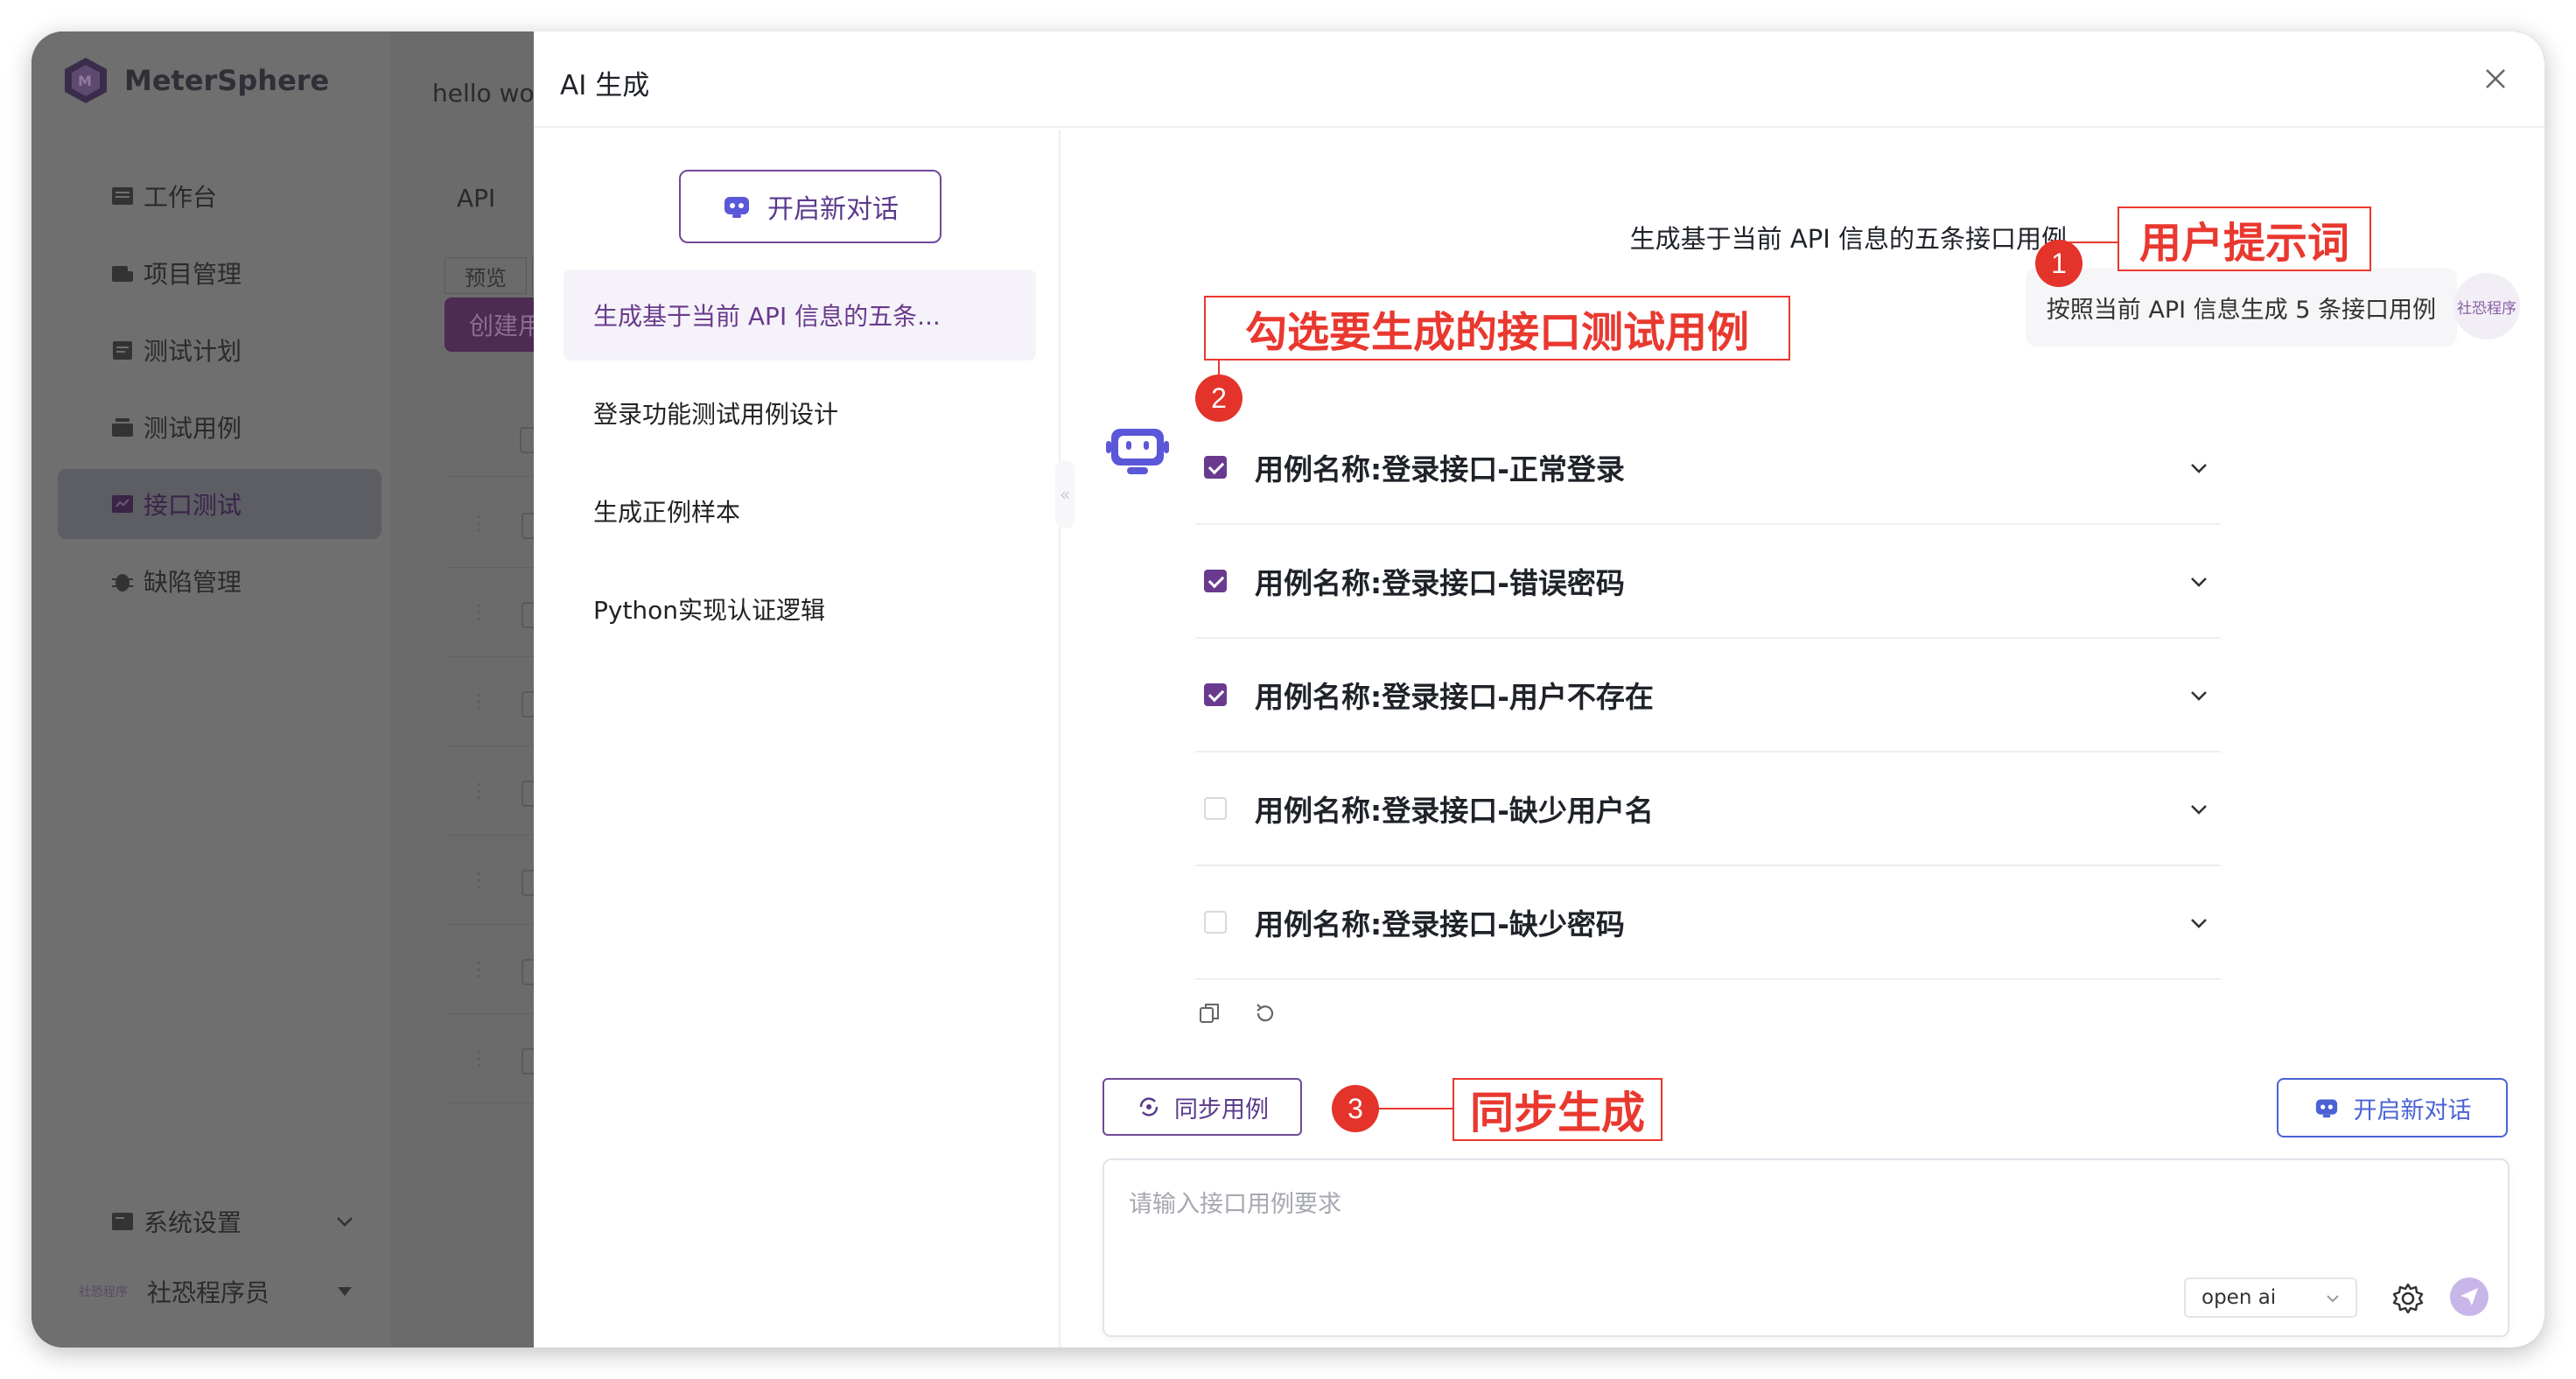 Image resolution: width=2576 pixels, height=1379 pixels. I want to click on user-menu: 社恐程序 社恐程序员, so click(220, 1291).